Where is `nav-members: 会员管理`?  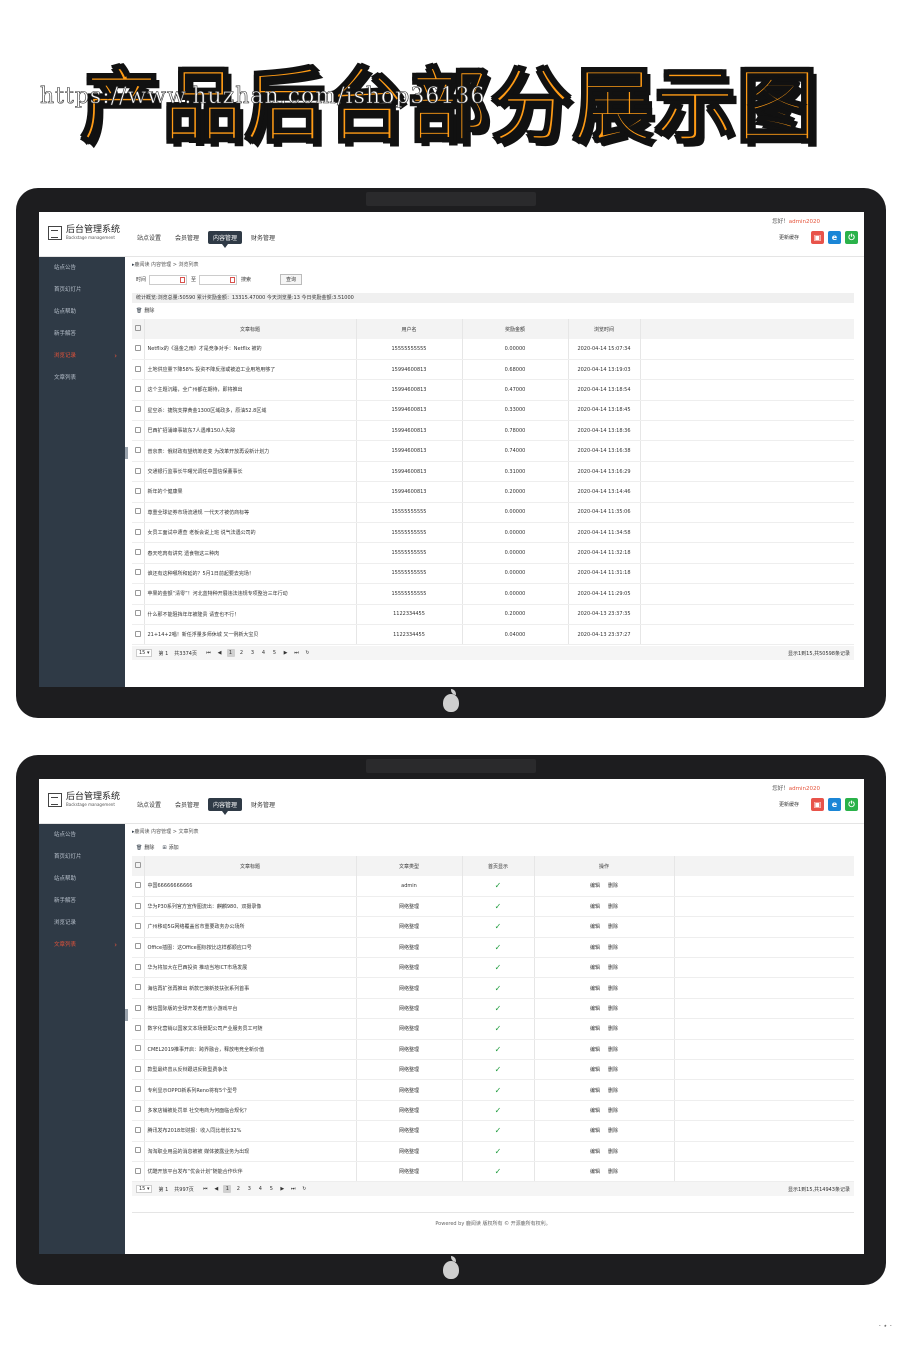 nav-members: 会员管理 is located at coordinates (187, 237).